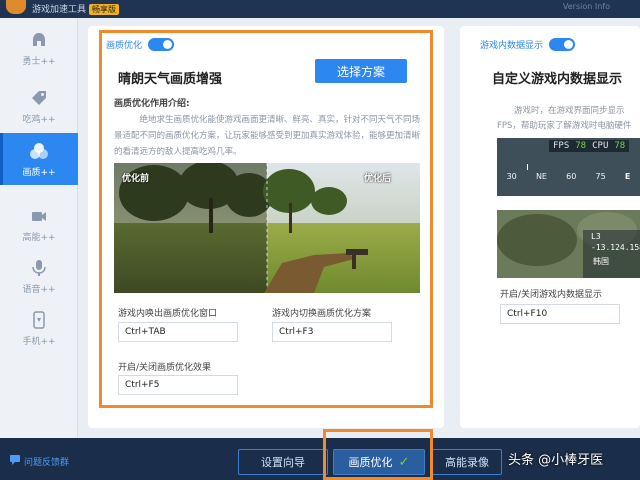 The width and height of the screenshot is (640, 480). What do you see at coordinates (568, 167) in the screenshot?
I see `hud-preview: FPS 78 CPU 78 30 NE 60 75 E` at bounding box center [568, 167].